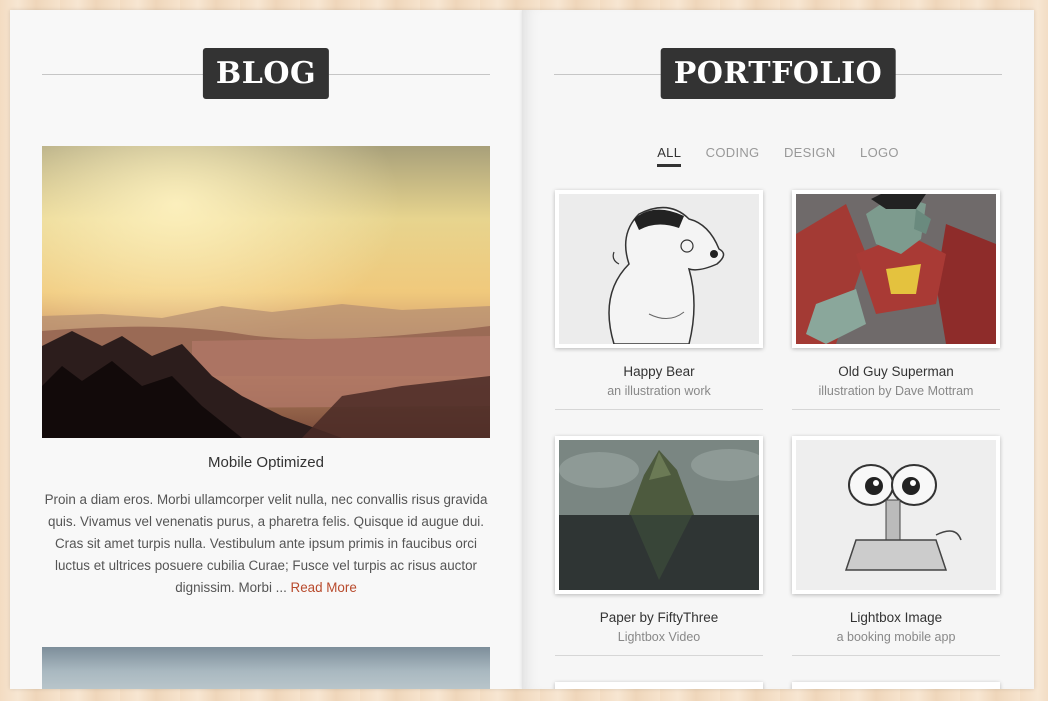  I want to click on filter-coding: CODING, so click(733, 154).